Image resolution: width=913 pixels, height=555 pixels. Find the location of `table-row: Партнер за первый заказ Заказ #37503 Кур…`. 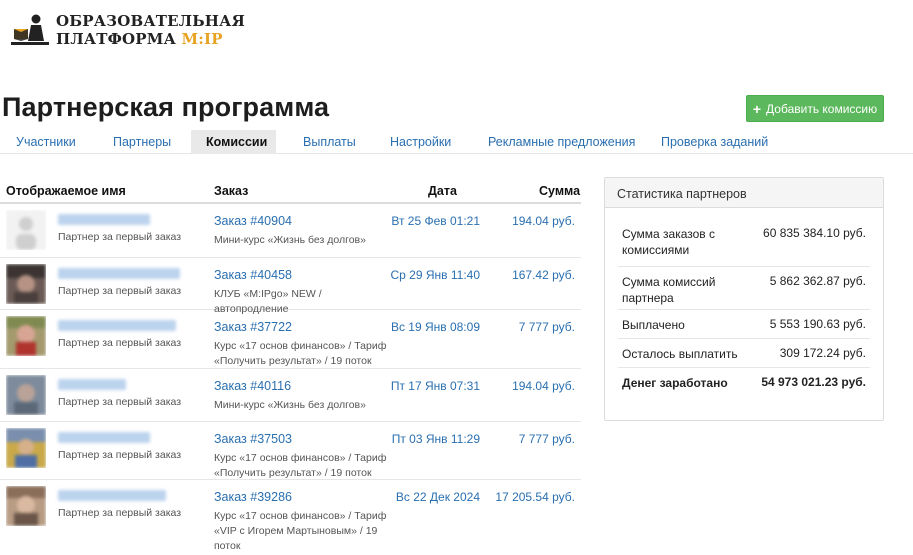

table-row: Партнер за первый заказ Заказ #37503 Кур… is located at coordinates (290, 451).